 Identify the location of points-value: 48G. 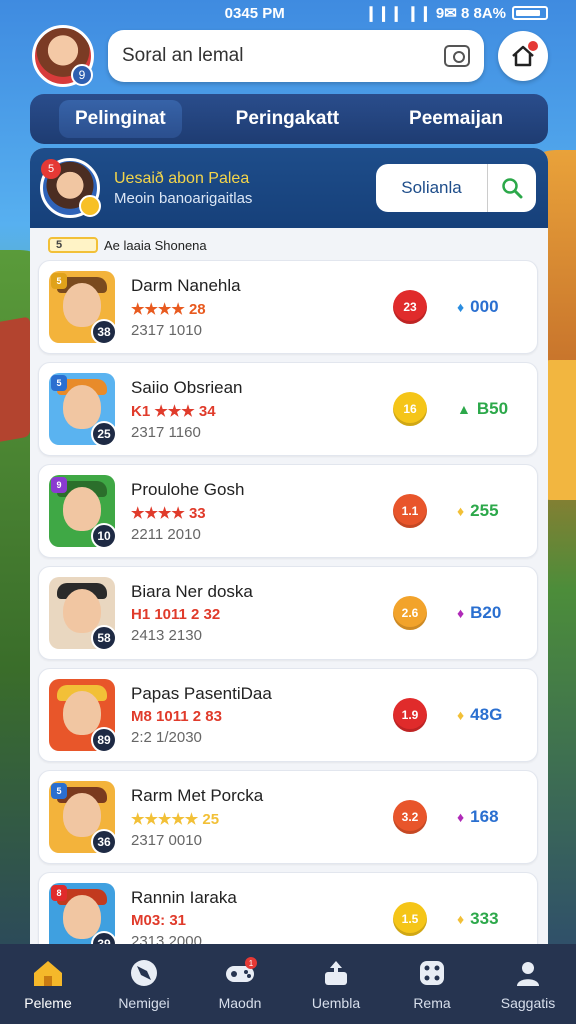
(486, 714).